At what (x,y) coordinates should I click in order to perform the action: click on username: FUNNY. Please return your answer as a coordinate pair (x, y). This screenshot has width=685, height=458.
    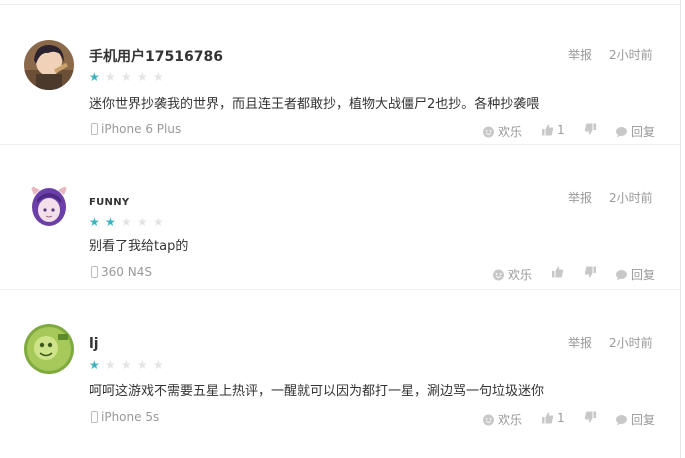
    Looking at the image, I should click on (109, 202).